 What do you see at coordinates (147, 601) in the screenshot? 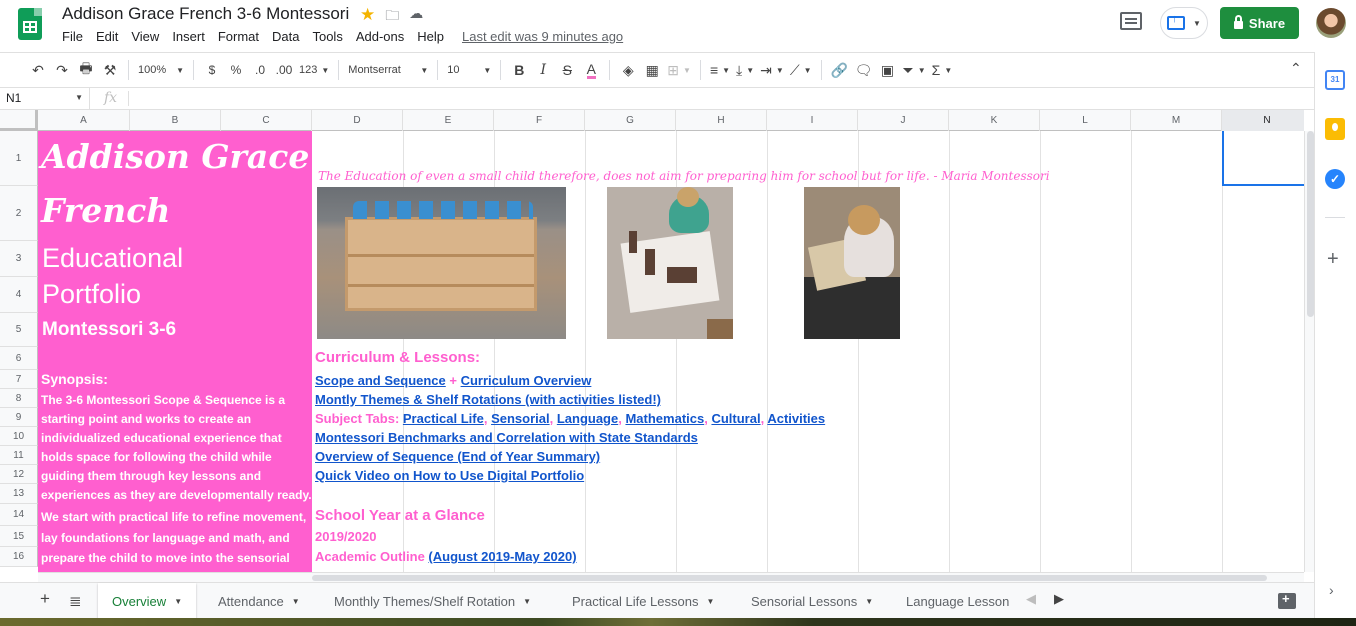
I see `tab-overview: Overview ▼` at bounding box center [147, 601].